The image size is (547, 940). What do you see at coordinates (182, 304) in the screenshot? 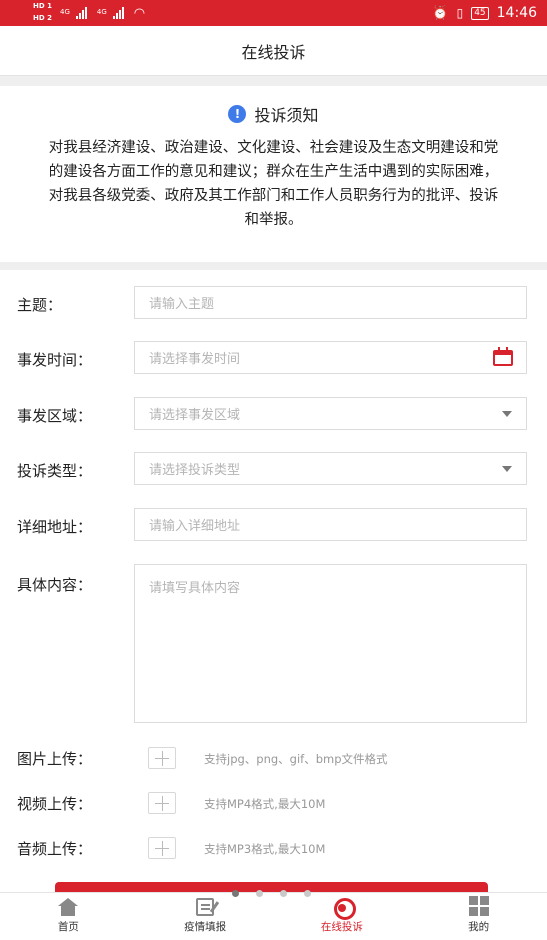
I see `subject-placeholder: 请输入主题` at bounding box center [182, 304].